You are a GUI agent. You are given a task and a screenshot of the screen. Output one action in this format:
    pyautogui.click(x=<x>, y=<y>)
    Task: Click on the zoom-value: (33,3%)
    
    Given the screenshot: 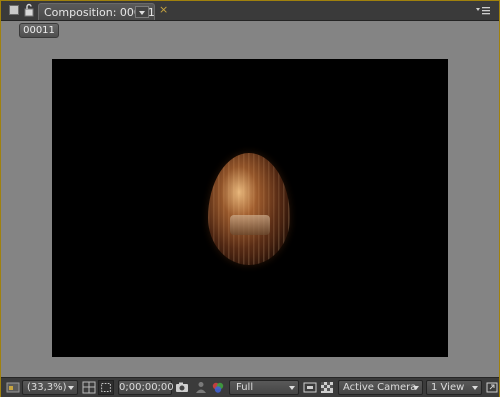 What is the action you would take?
    pyautogui.click(x=47, y=387)
    